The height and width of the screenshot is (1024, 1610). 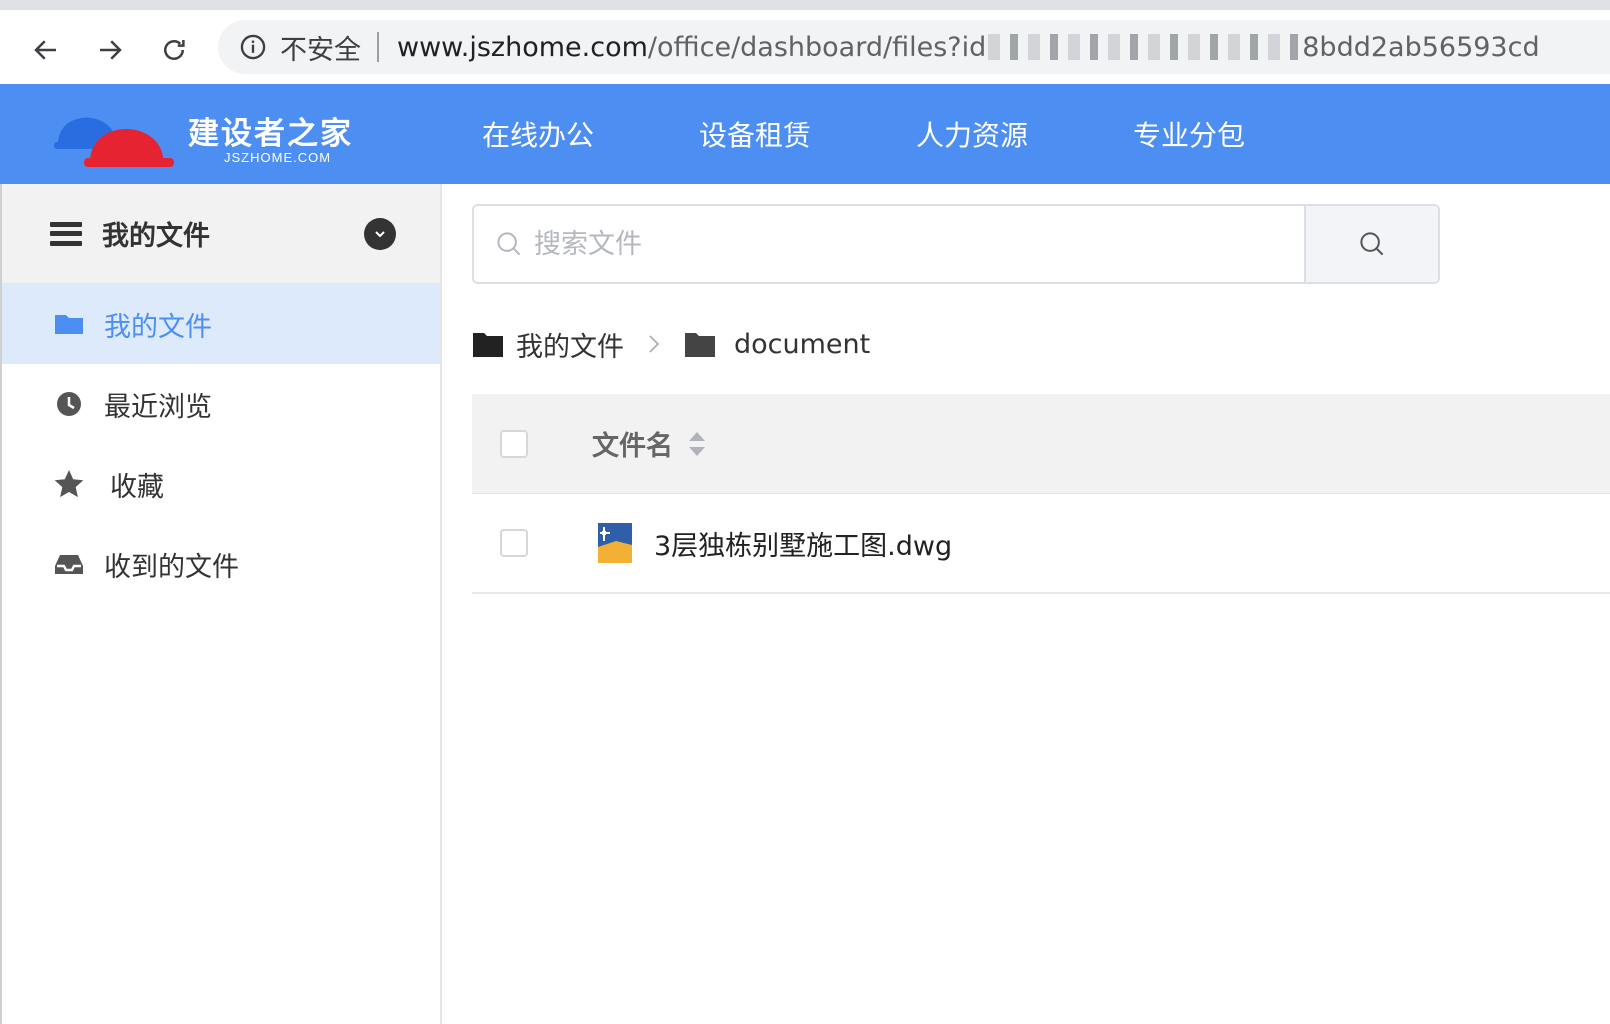 What do you see at coordinates (270, 134) in the screenshot?
I see `logo-title: 建设者之家` at bounding box center [270, 134].